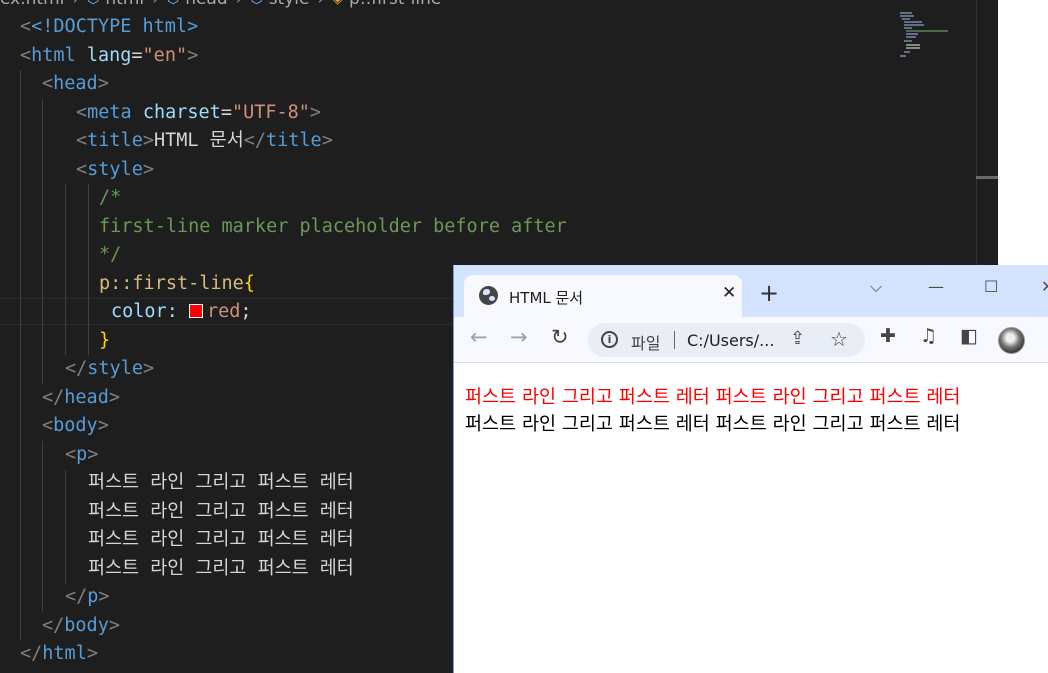 Image resolution: width=1048 pixels, height=673 pixels. I want to click on code-line-6: <style>, so click(115, 169).